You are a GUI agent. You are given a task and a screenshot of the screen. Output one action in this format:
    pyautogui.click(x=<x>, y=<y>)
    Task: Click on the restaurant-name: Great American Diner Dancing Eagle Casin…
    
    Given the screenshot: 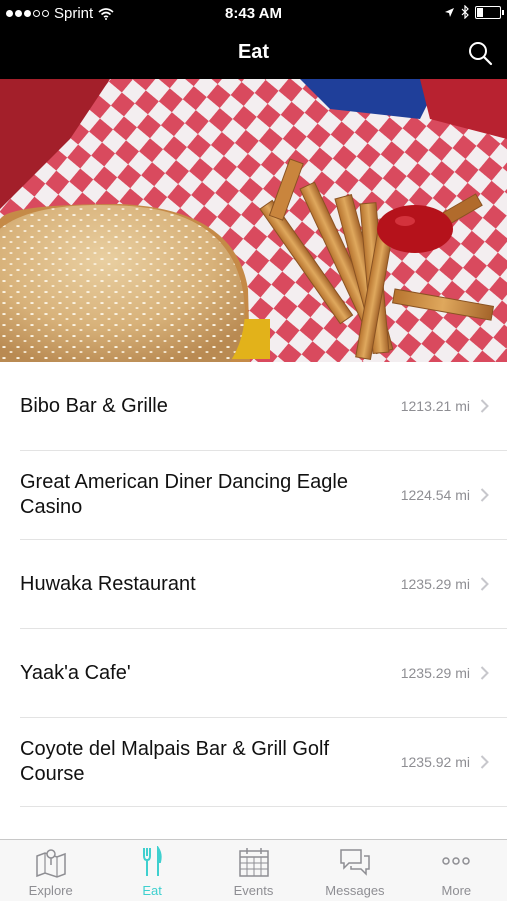 What is the action you would take?
    pyautogui.click(x=184, y=494)
    